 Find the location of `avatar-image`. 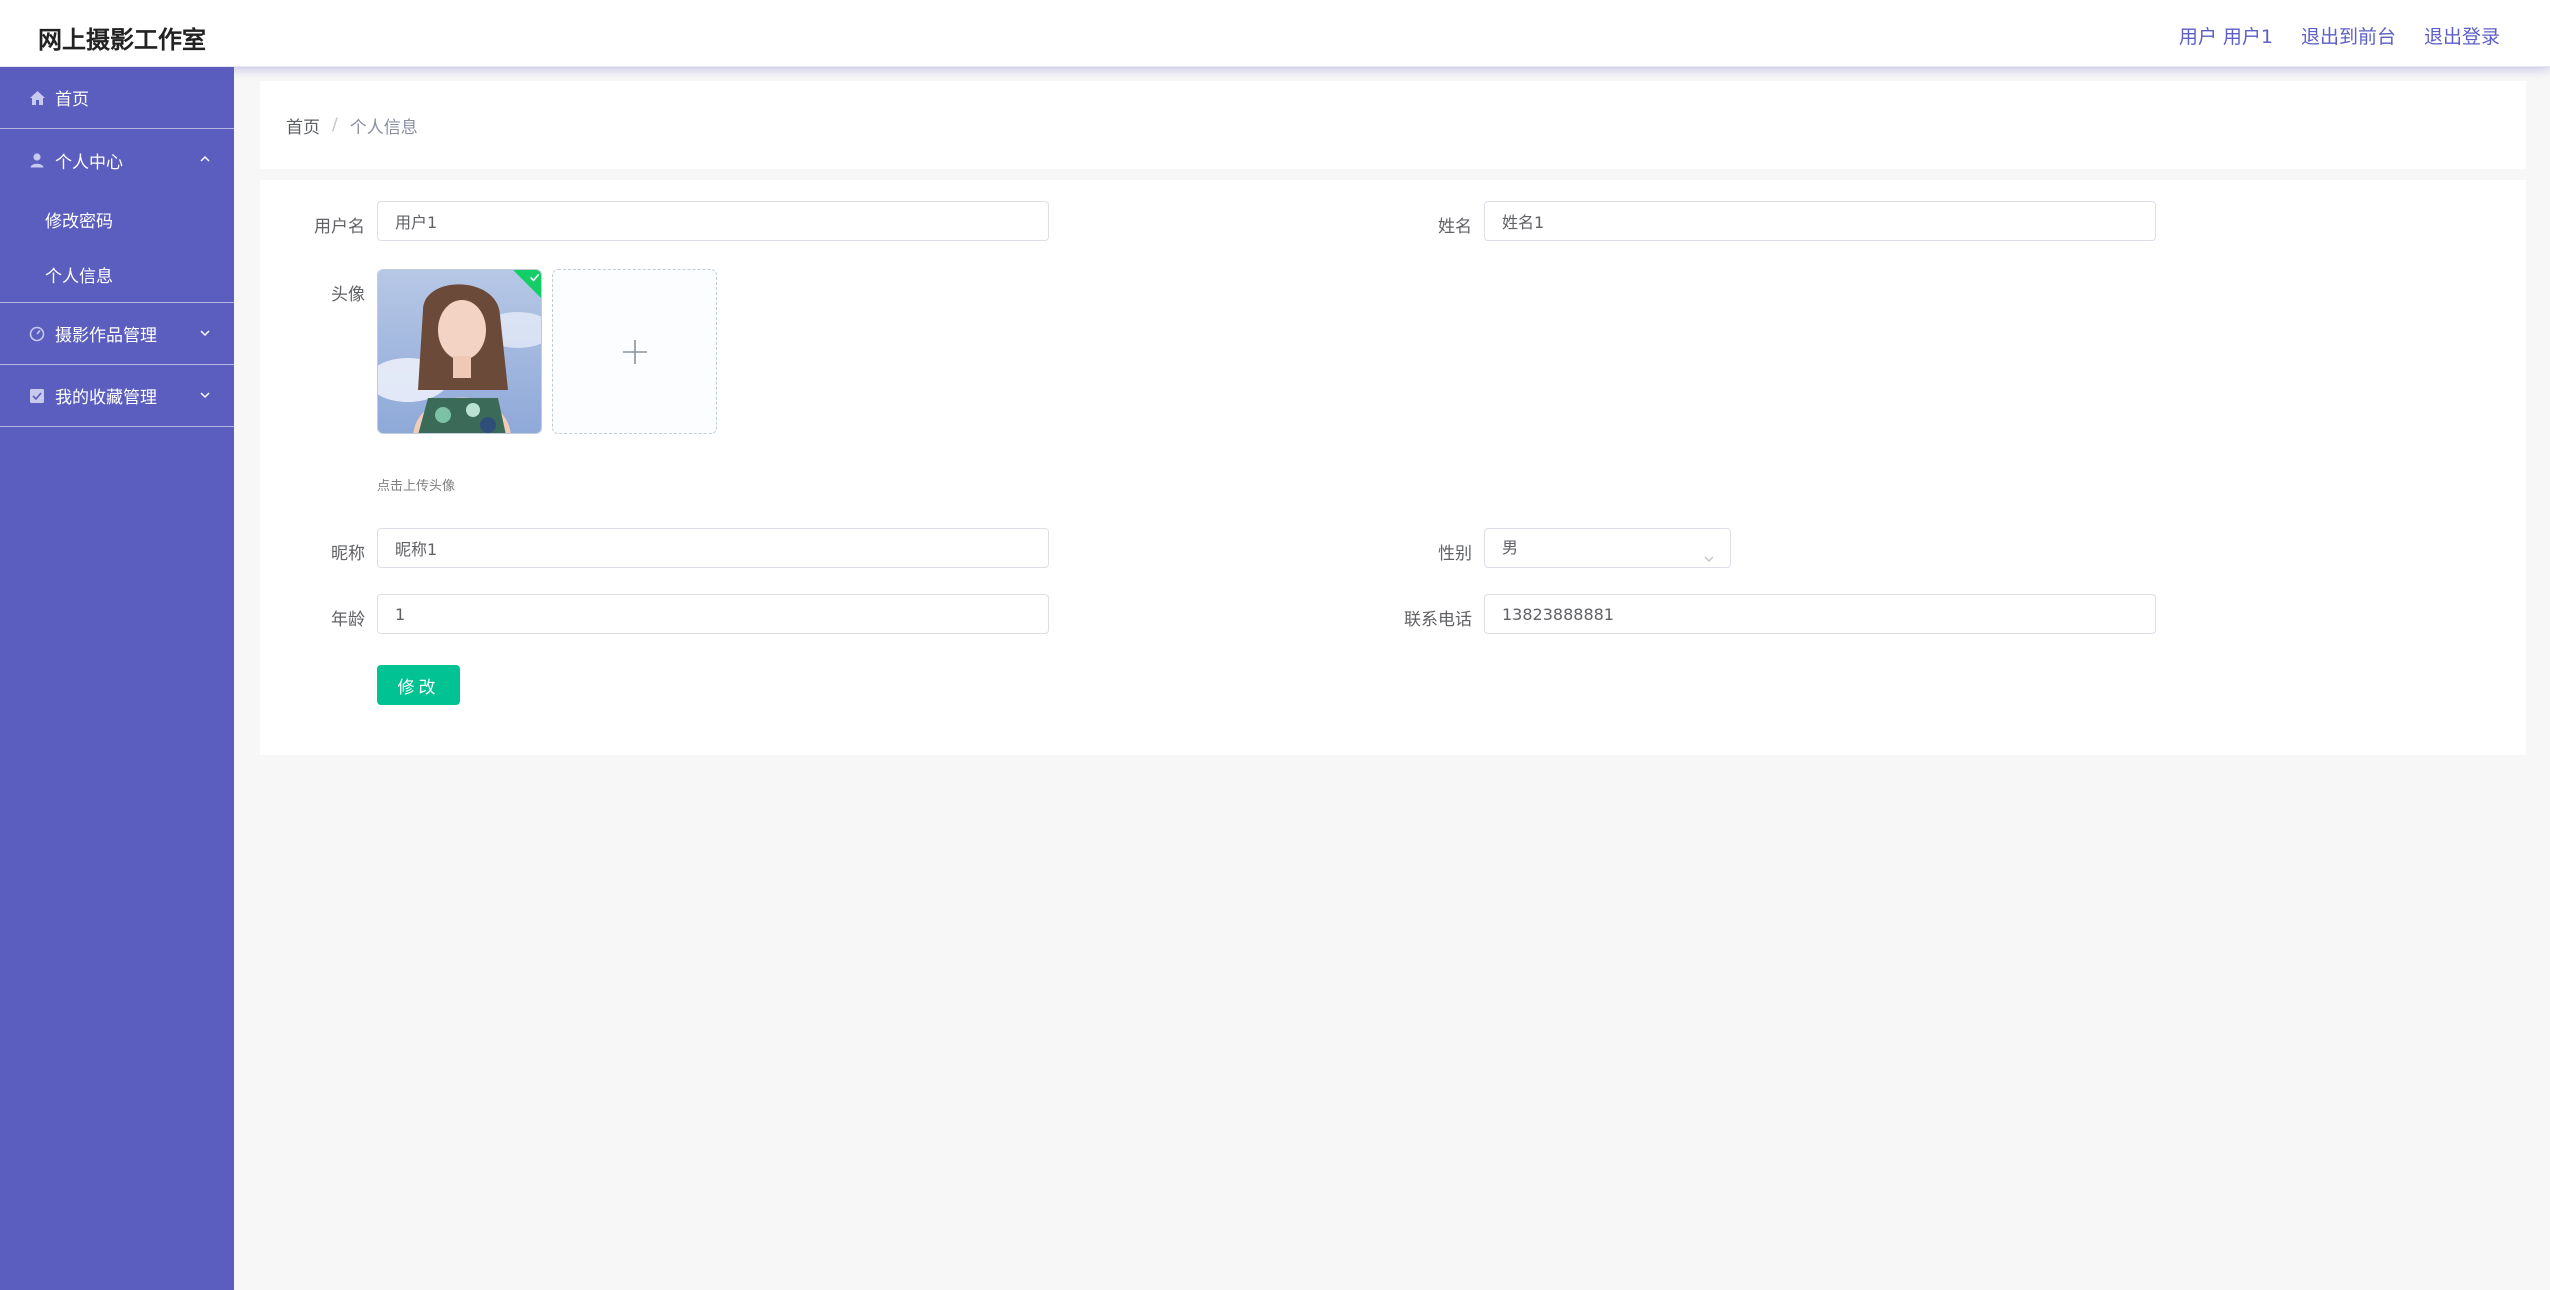

avatar-image is located at coordinates (459, 351).